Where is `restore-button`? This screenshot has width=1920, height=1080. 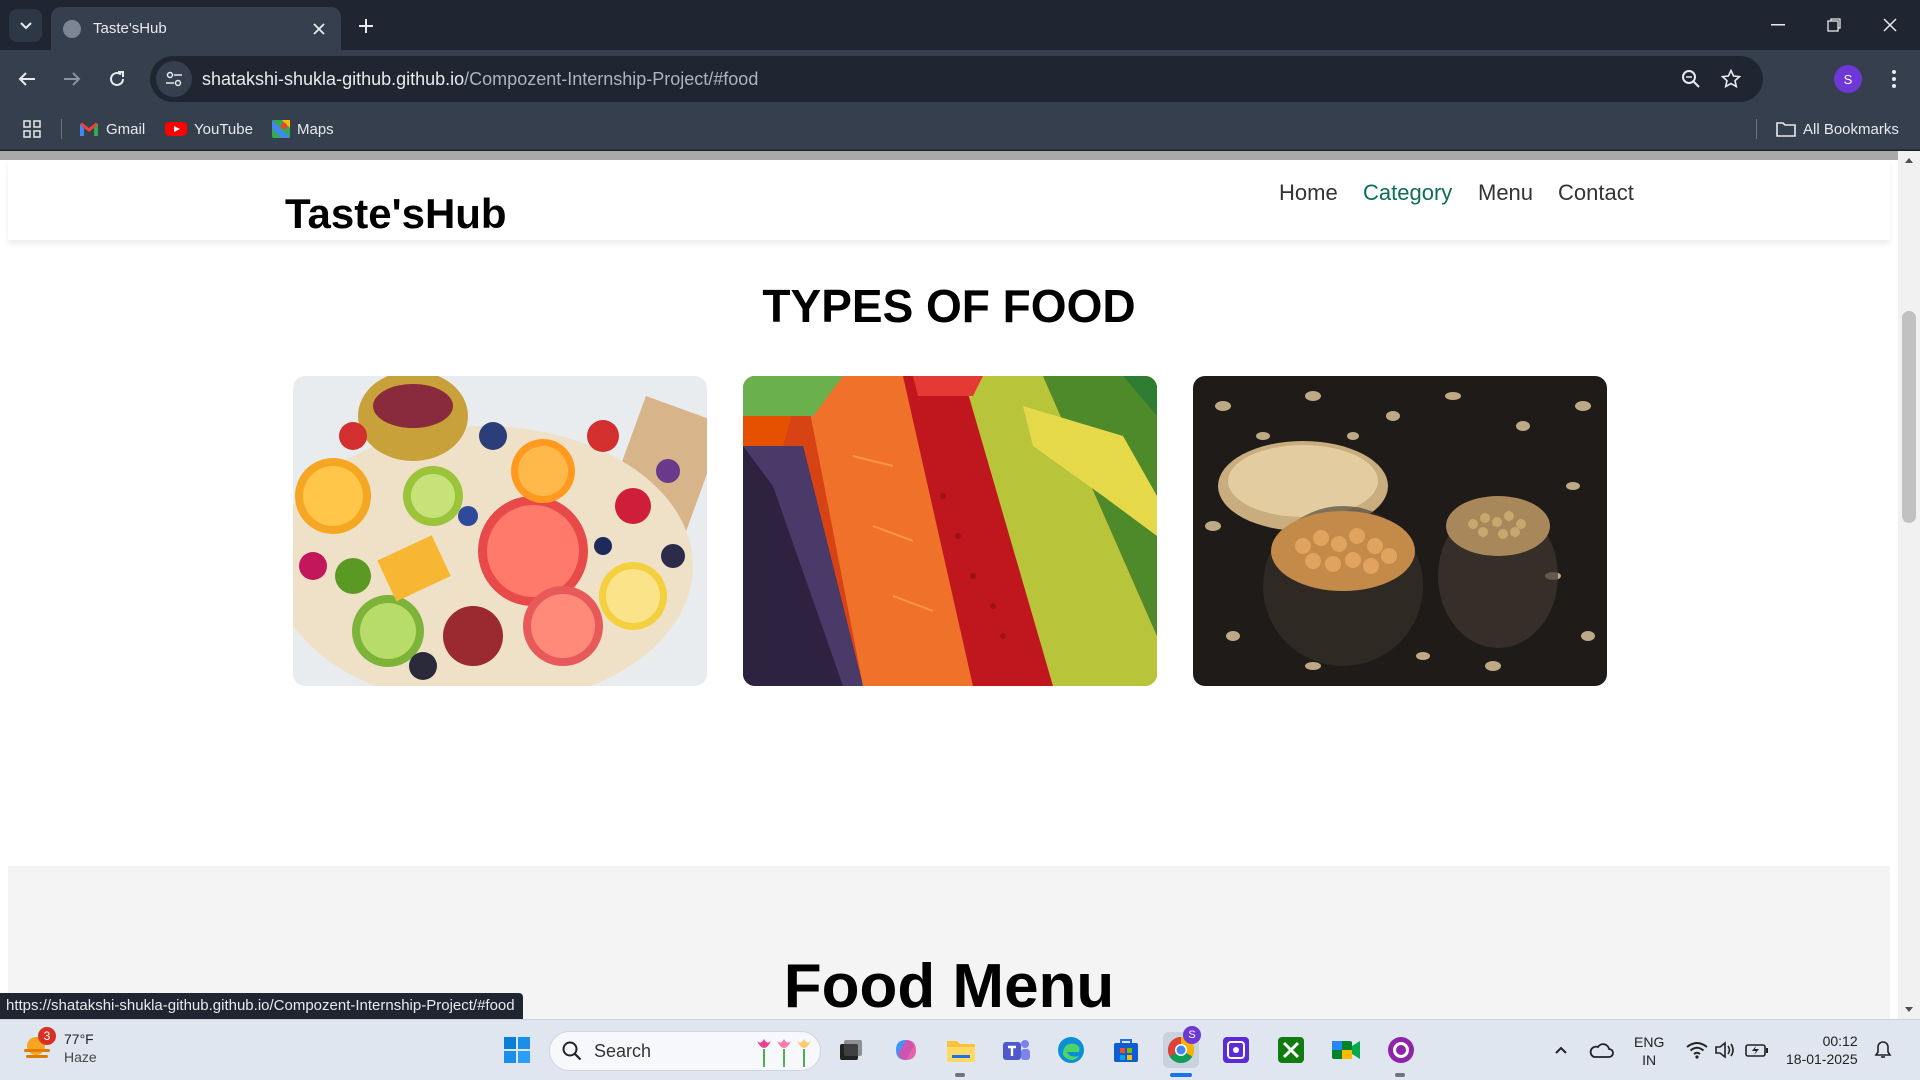
restore-button is located at coordinates (1834, 25).